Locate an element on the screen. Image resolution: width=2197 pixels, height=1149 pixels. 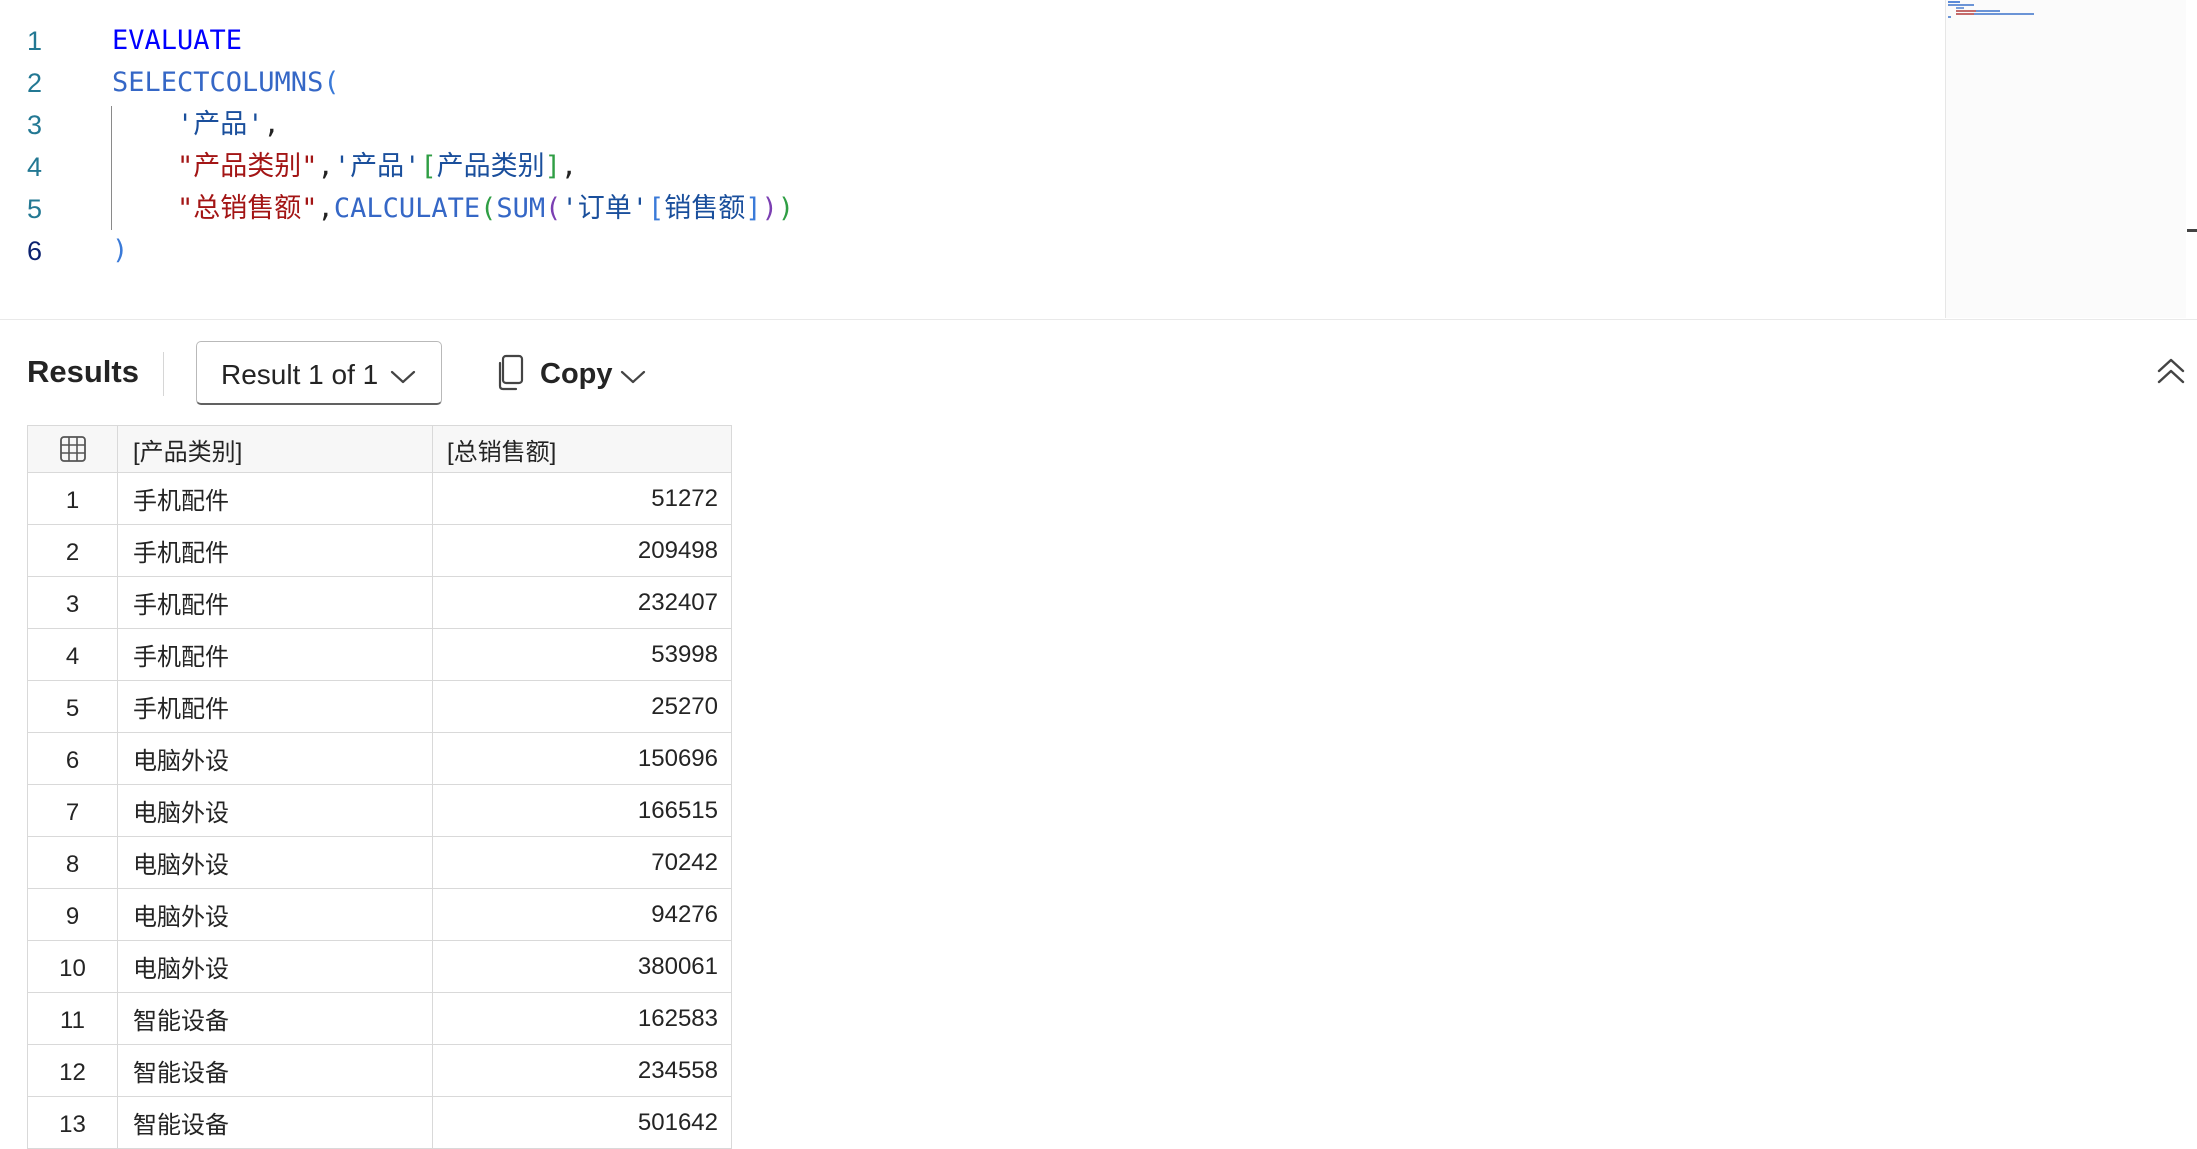
line-number: 3 is located at coordinates (35, 125).